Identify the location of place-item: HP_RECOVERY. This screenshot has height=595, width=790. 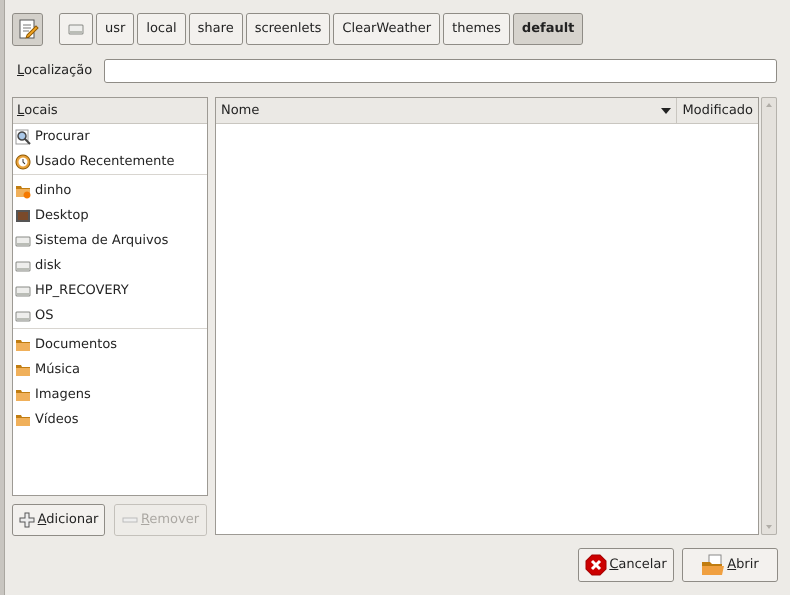
(110, 290).